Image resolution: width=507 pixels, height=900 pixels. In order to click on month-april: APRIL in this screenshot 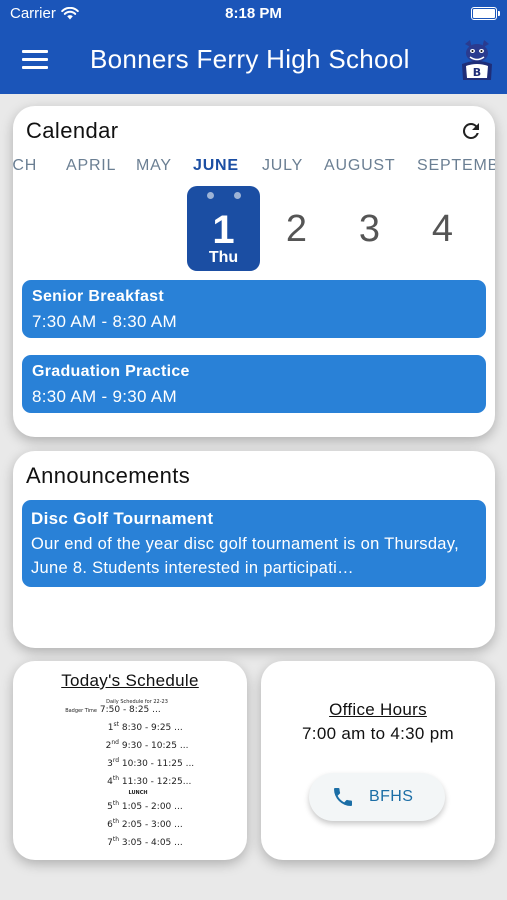, I will do `click(91, 166)`.